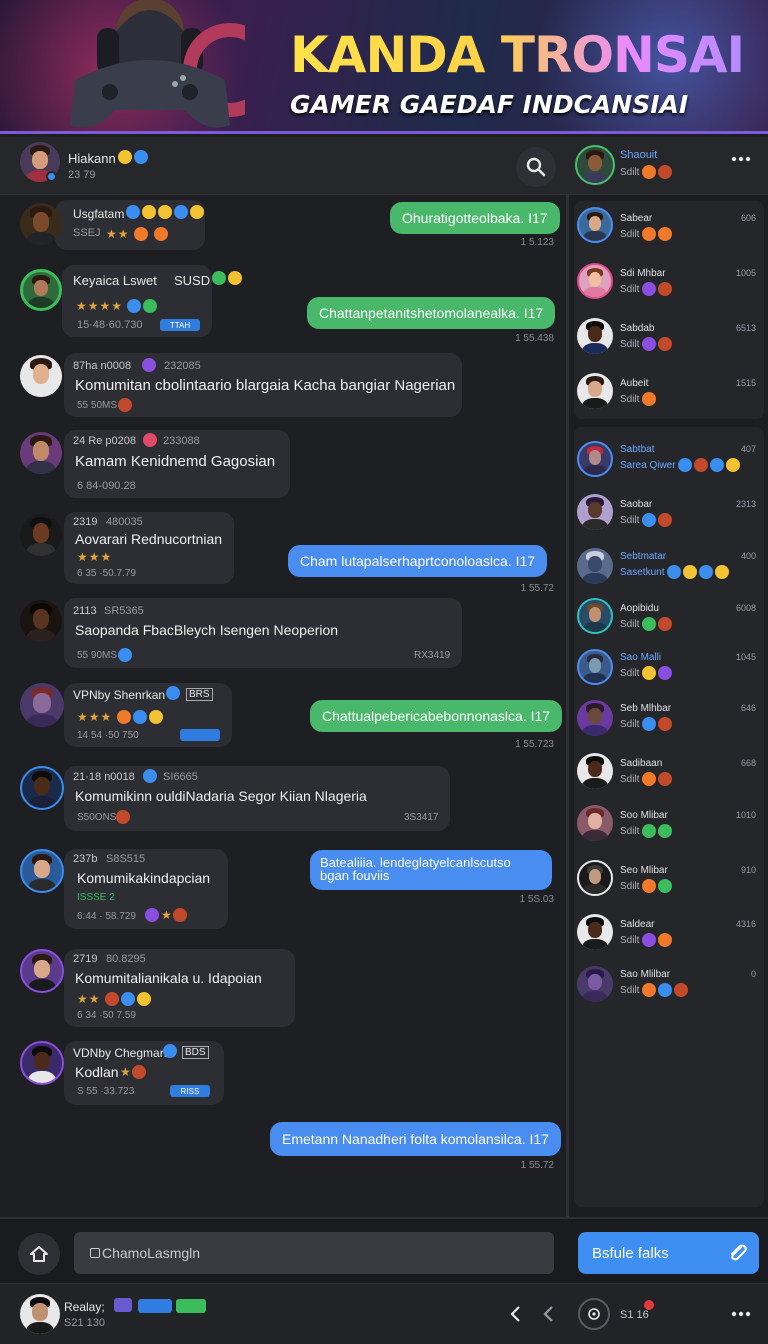  I want to click on self-meta: S21 130, so click(84, 1323).